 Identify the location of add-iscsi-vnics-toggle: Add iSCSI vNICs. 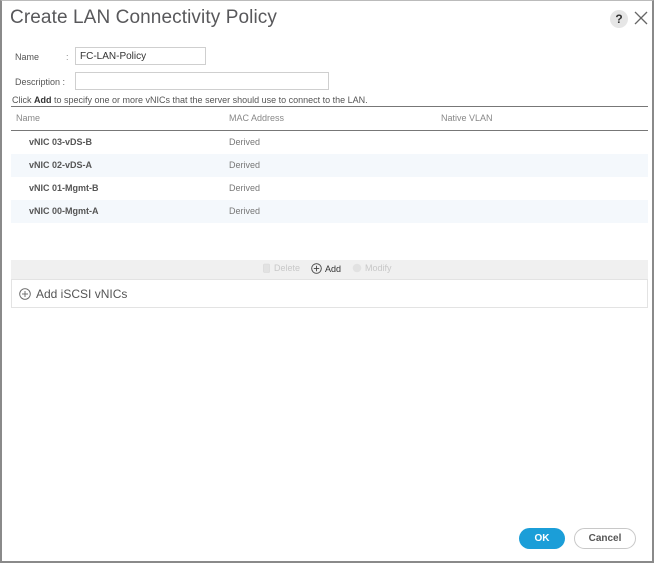
(329, 294).